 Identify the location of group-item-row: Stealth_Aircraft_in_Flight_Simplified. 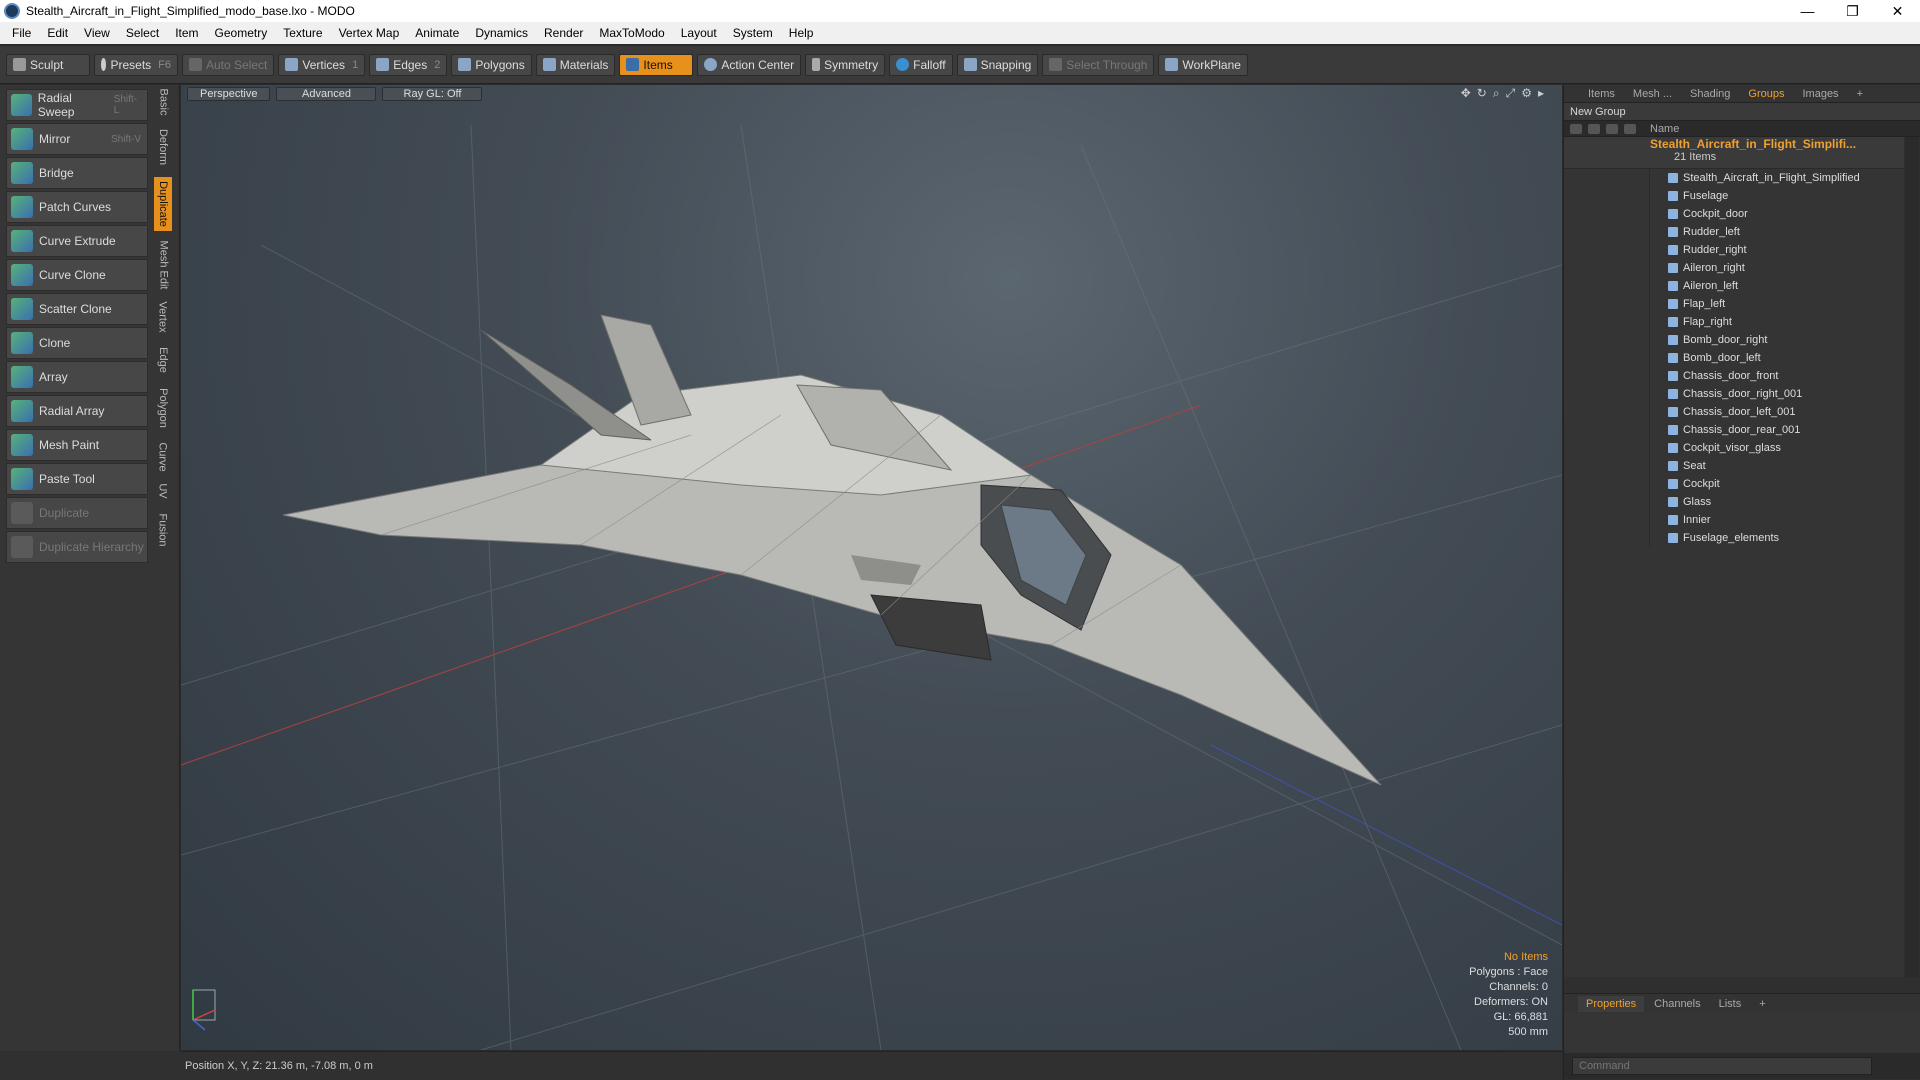
(1734, 178).